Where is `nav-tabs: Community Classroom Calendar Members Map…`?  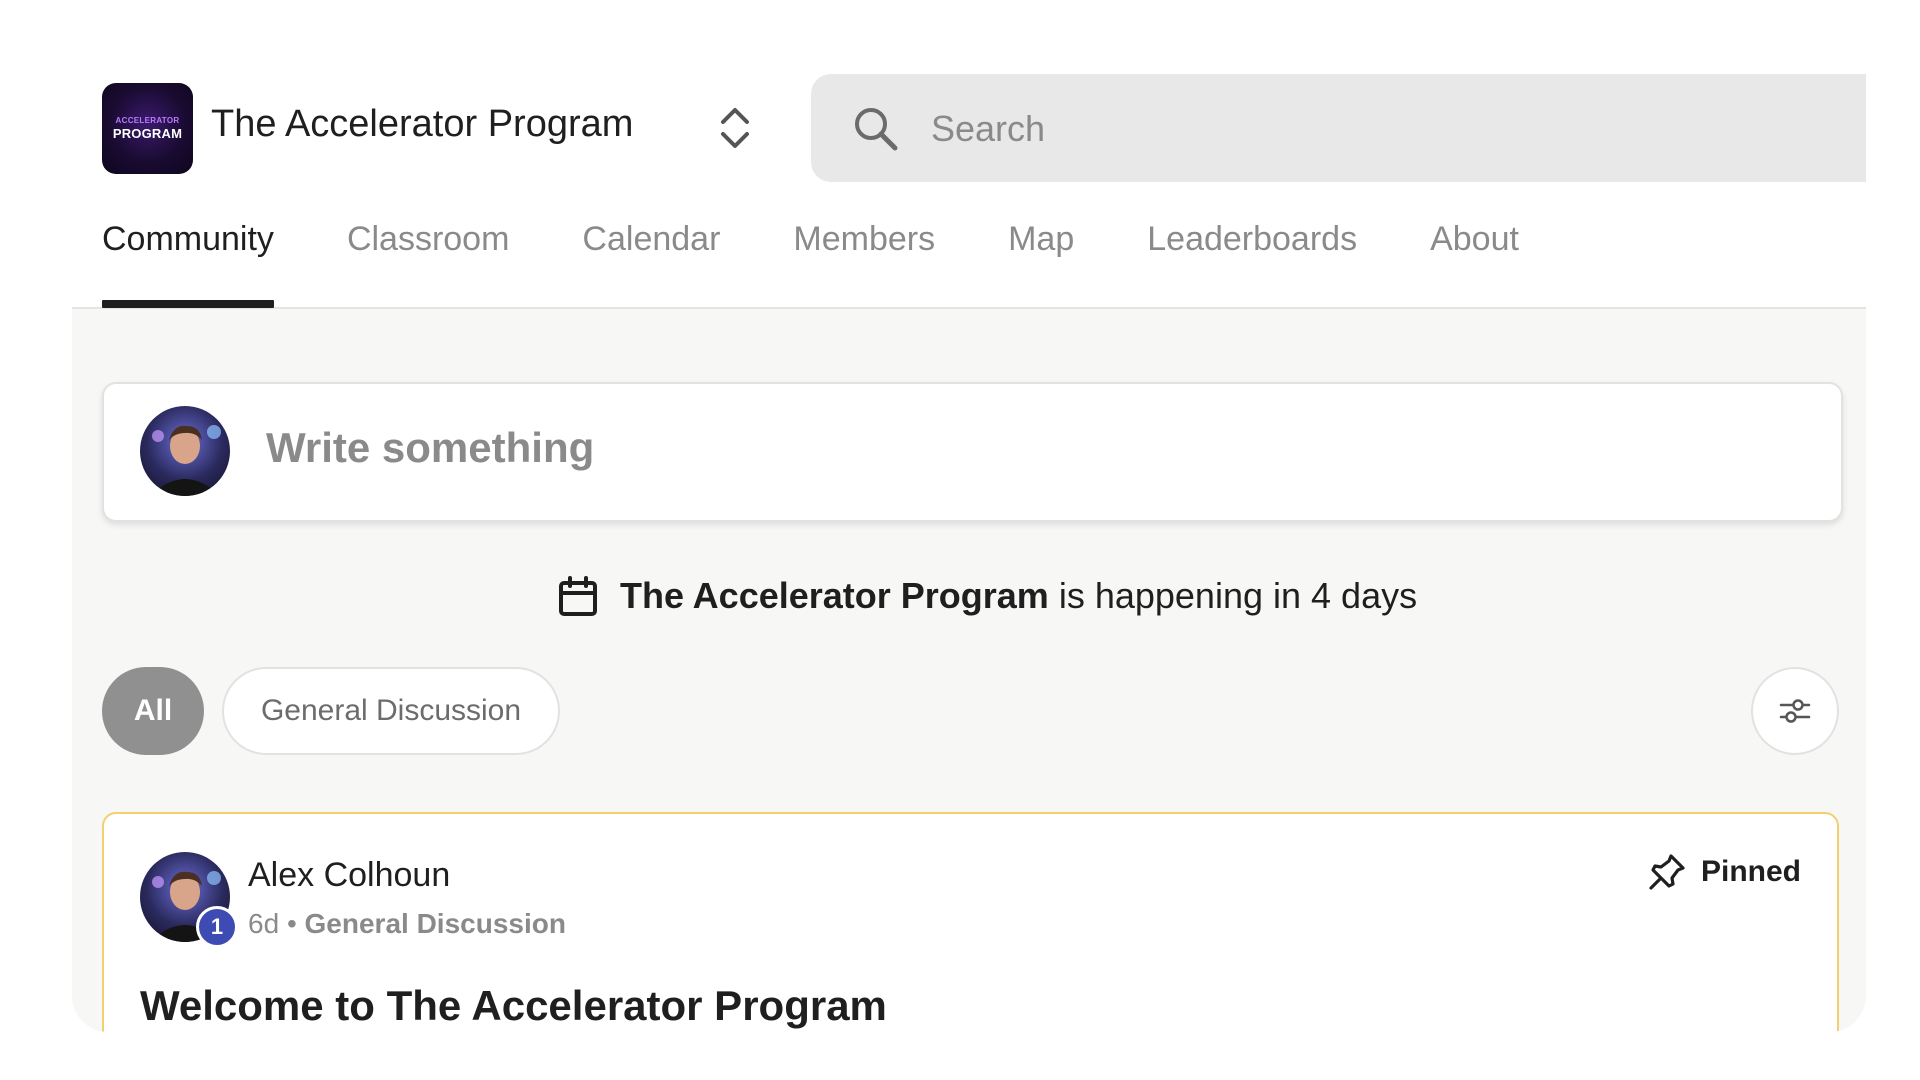
nav-tabs: Community Classroom Calendar Members Map… is located at coordinates (810, 264).